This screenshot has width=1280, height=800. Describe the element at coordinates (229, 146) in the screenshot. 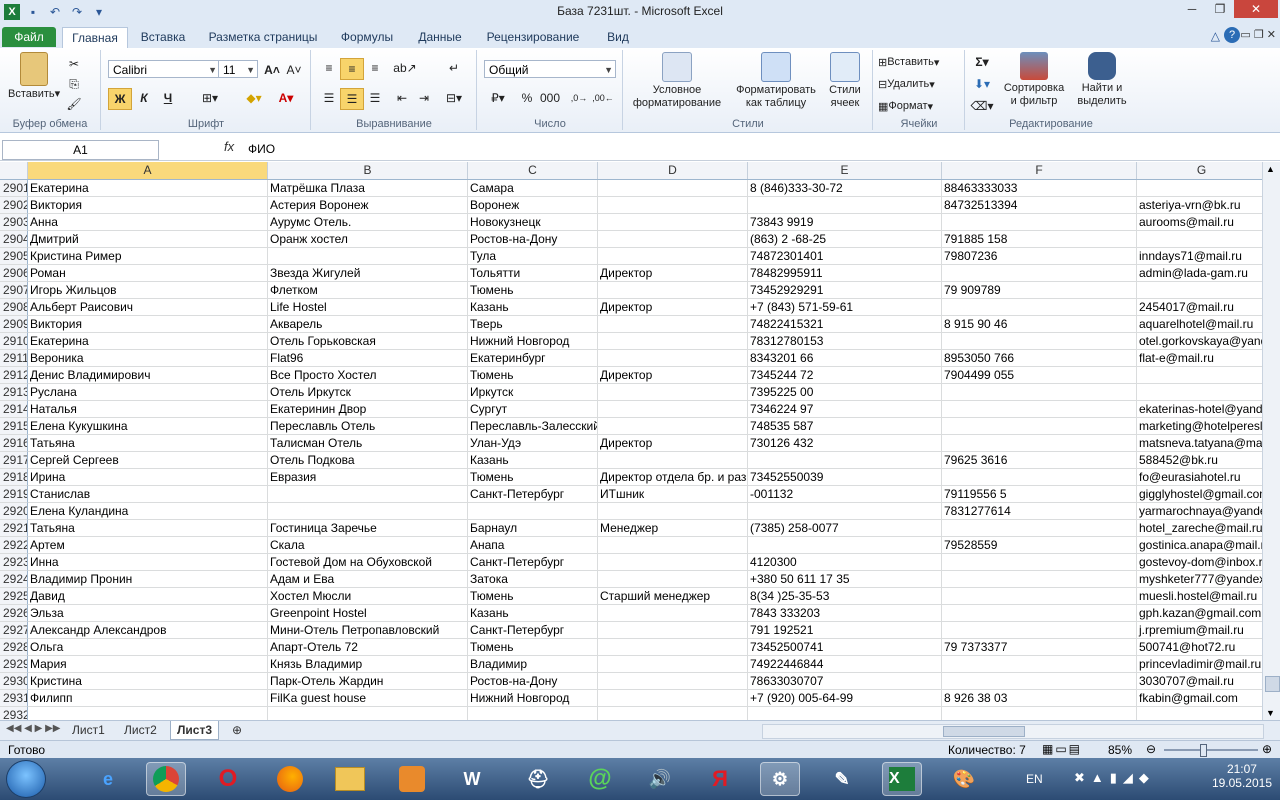

I see `insert-function-icon: fx` at that location.